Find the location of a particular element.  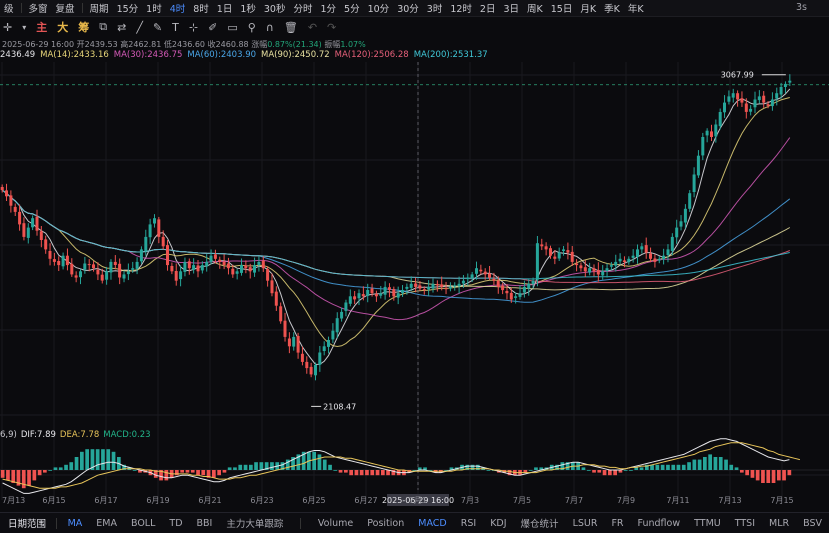

x-tick-label: 6月23 is located at coordinates (261, 500).